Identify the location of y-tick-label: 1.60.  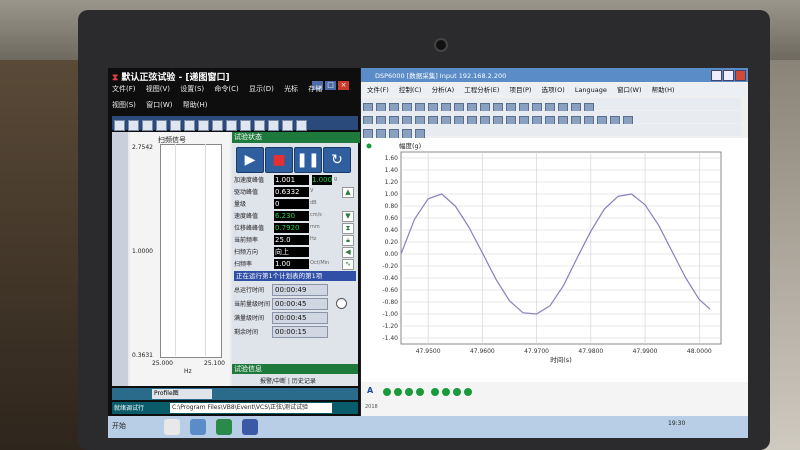
(392, 158).